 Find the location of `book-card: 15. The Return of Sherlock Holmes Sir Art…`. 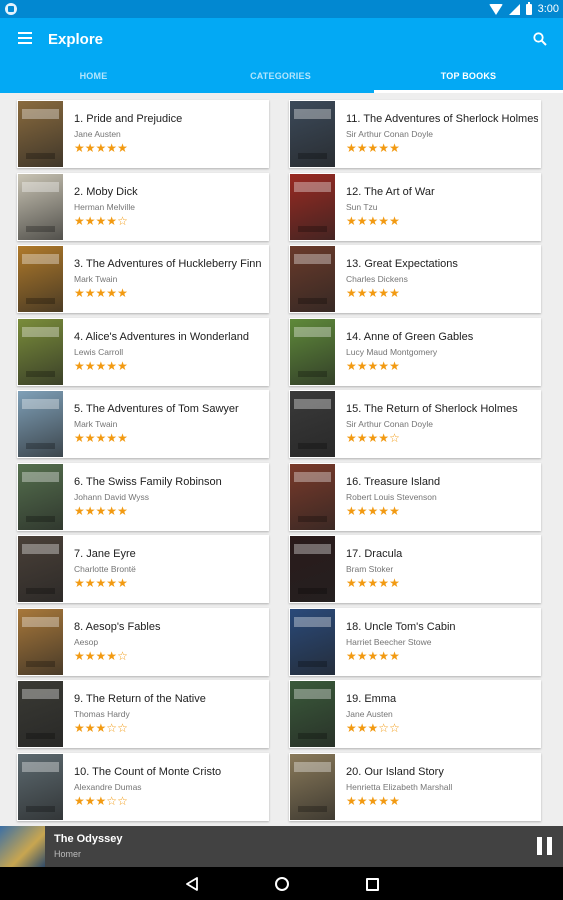

book-card: 15. The Return of Sherlock Holmes Sir Art… is located at coordinates (415, 424).